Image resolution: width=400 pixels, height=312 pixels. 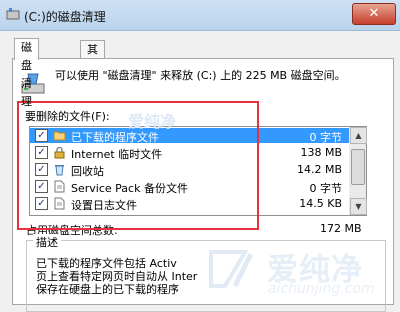 I want to click on watermark-logo-icon, so click(x=231, y=269).